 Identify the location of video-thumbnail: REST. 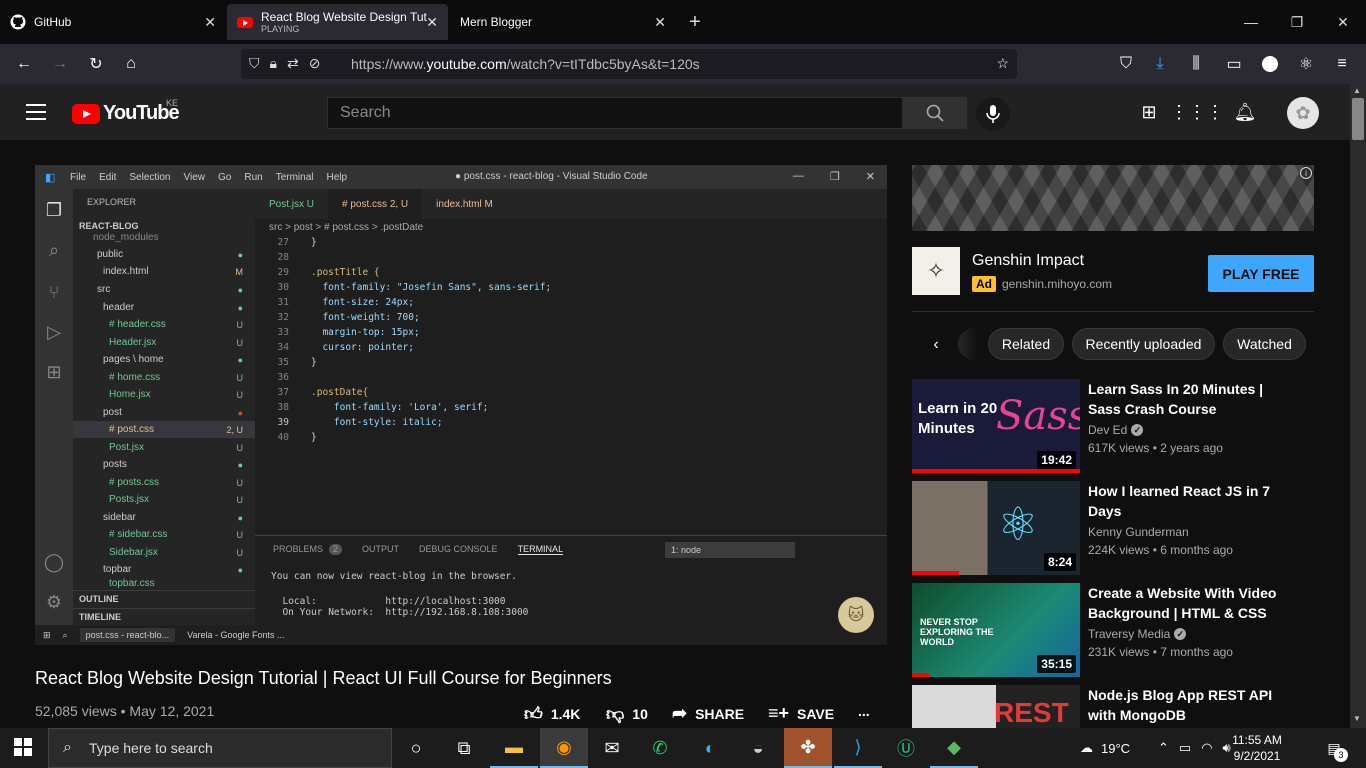
(996, 706).